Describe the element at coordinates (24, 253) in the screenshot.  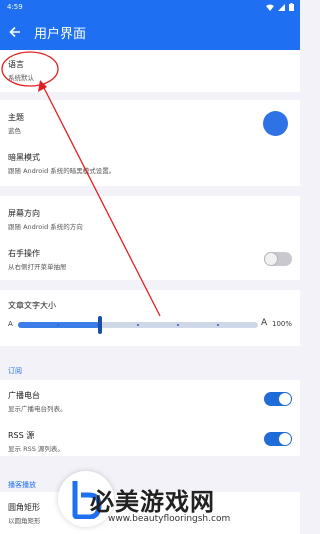
I see `right-hand-label: 右手操作` at that location.